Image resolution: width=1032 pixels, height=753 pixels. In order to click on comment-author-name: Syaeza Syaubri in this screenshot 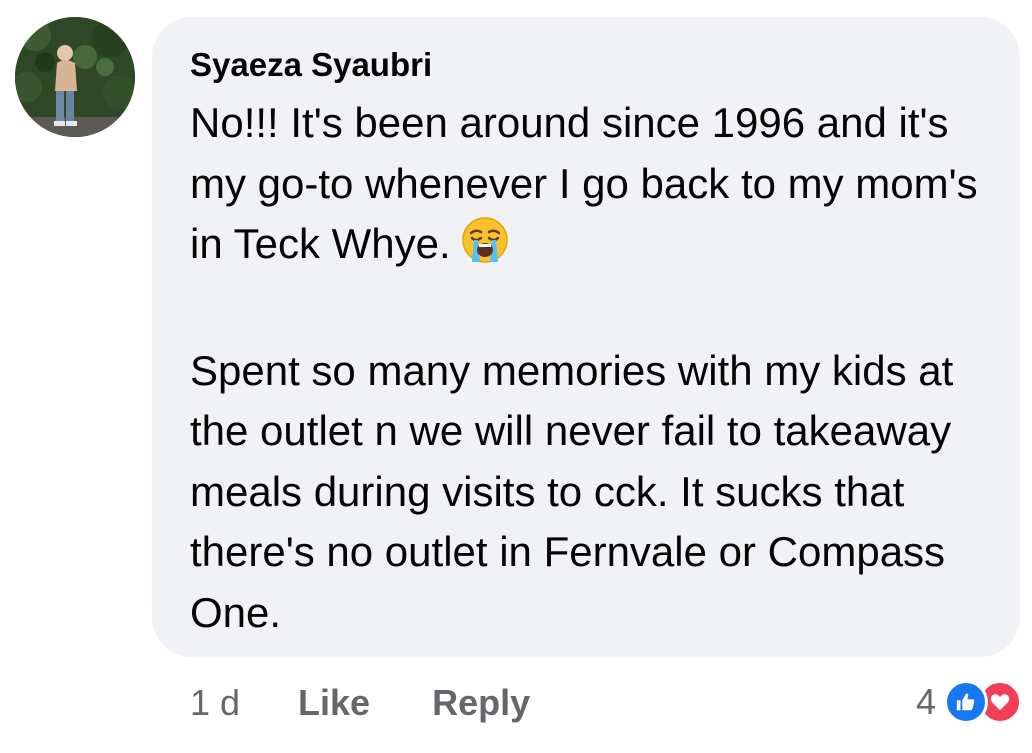, I will do `click(590, 65)`.